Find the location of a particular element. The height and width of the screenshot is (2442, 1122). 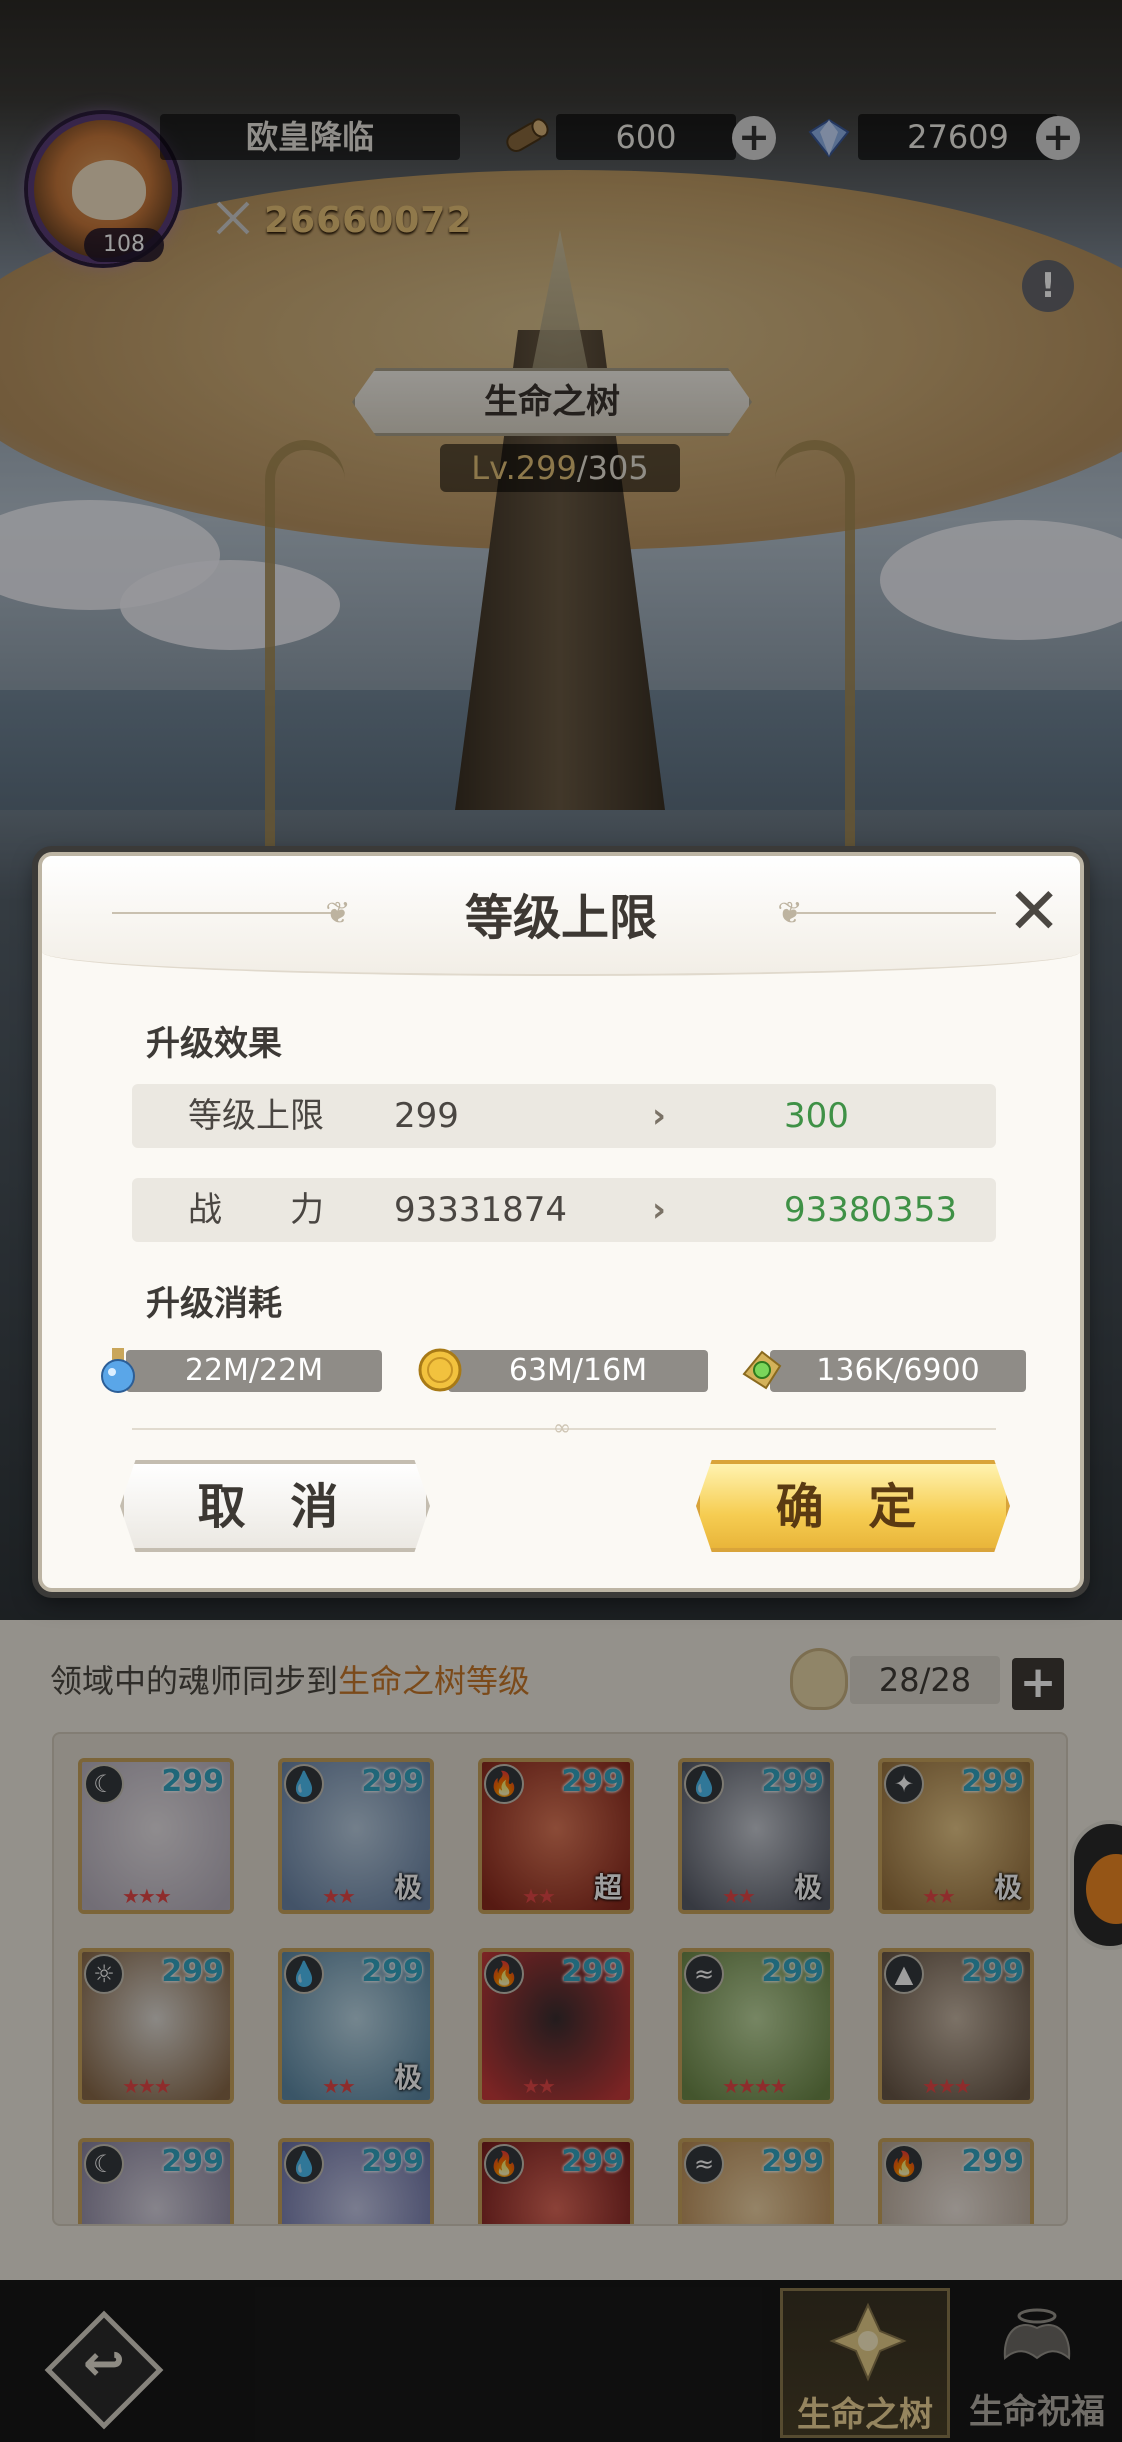

effect-label: 战 力 is located at coordinates (256, 1210).